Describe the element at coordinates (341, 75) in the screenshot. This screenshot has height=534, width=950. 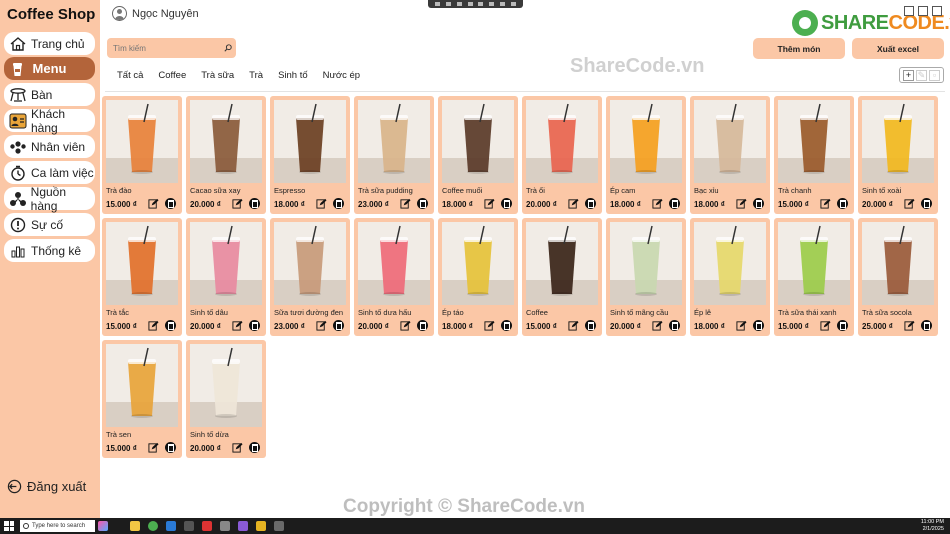
I see `category-tab-6: Nước ép` at that location.